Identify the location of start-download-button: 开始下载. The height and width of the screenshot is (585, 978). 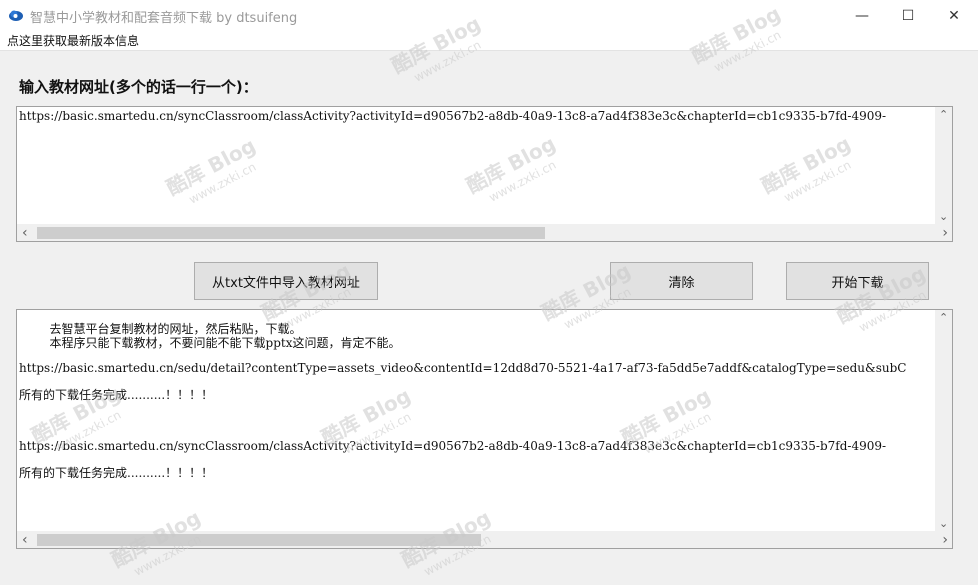
(857, 281).